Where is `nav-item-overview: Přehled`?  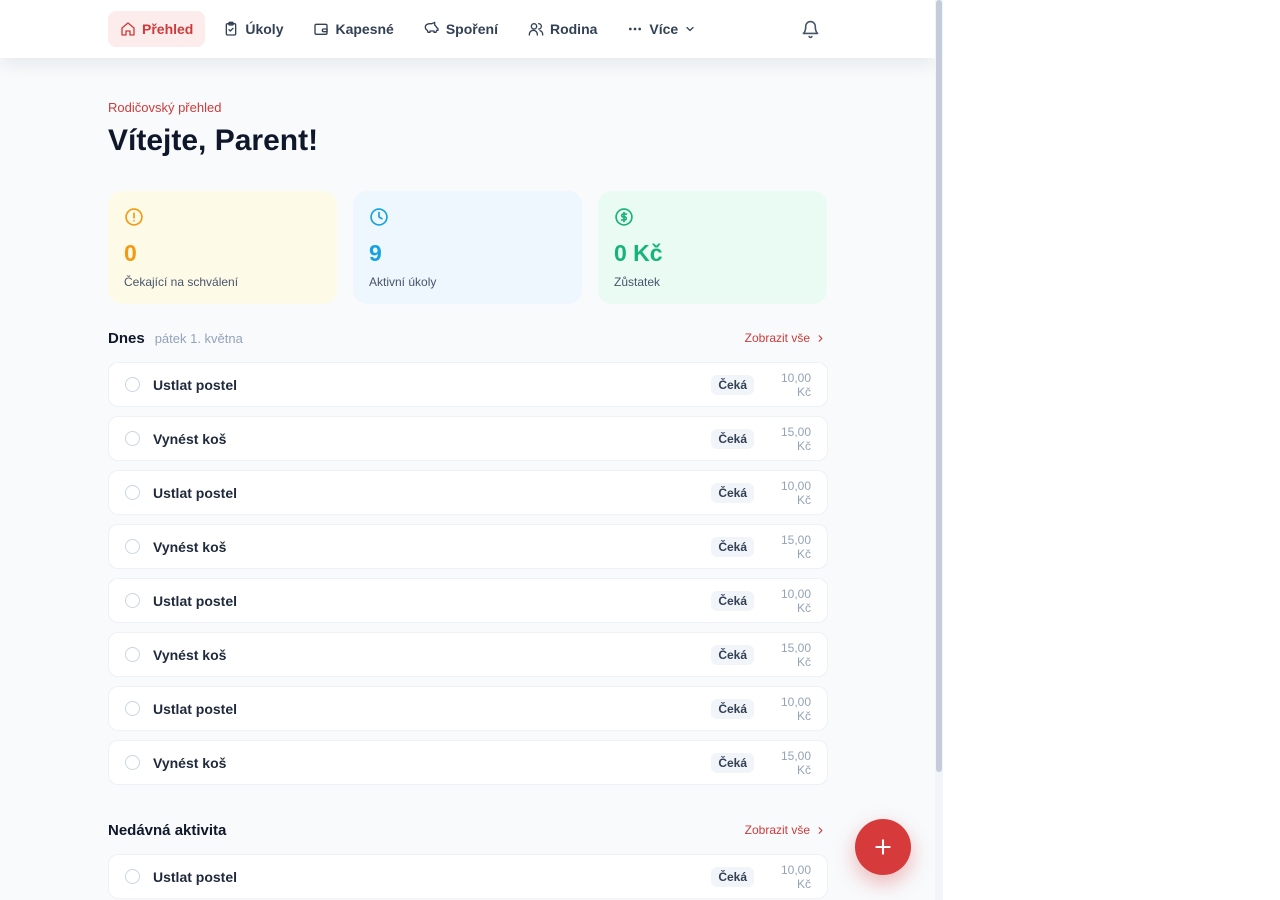
nav-item-overview: Přehled is located at coordinates (157, 29).